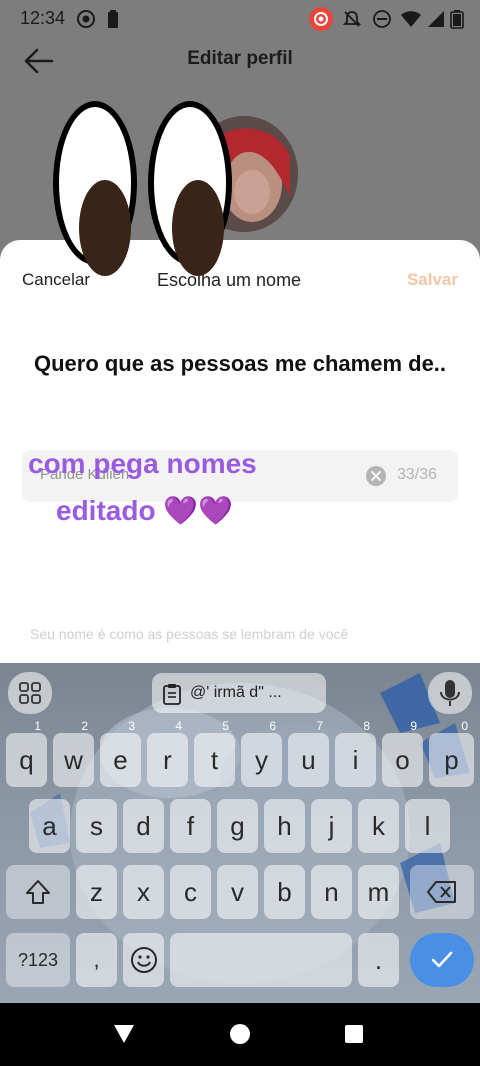 Image resolution: width=480 pixels, height=1066 pixels. What do you see at coordinates (172, 694) in the screenshot?
I see `clipboard-icon` at bounding box center [172, 694].